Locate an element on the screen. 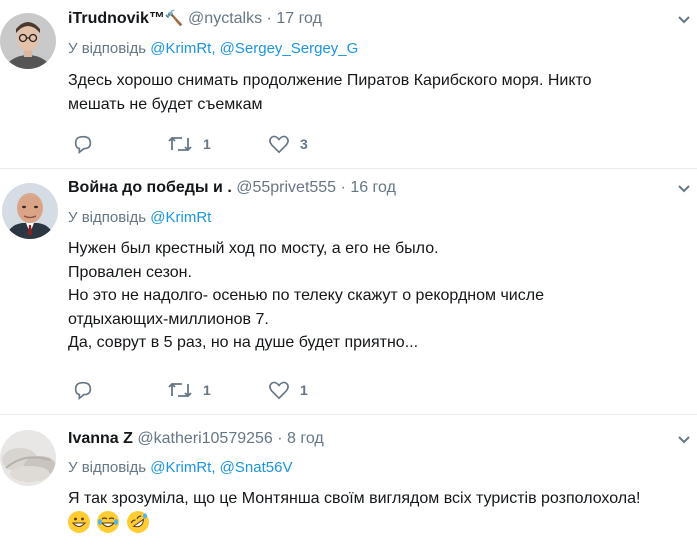  reply-context: У відповідь @KrimRt, @Snat56V is located at coordinates (180, 467).